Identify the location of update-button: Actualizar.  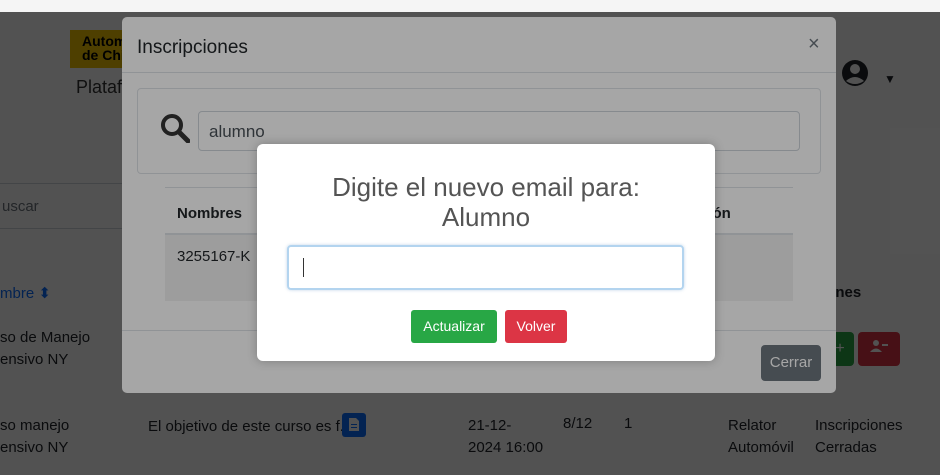
(454, 326).